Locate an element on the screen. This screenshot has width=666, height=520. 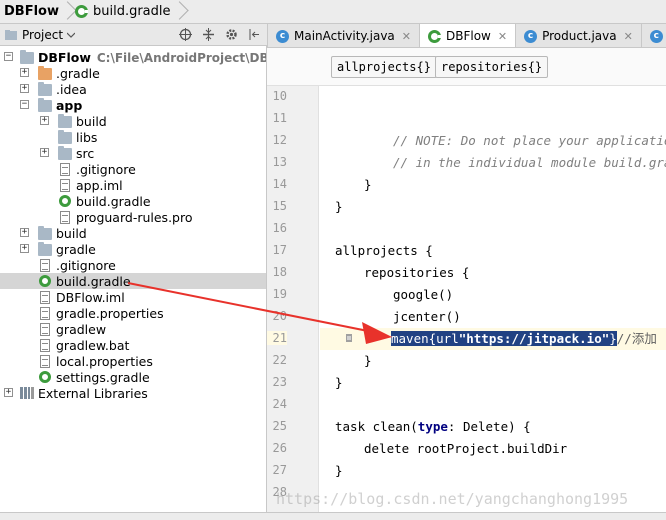
tree-item-local-properties: local.properties is located at coordinates (133, 361).